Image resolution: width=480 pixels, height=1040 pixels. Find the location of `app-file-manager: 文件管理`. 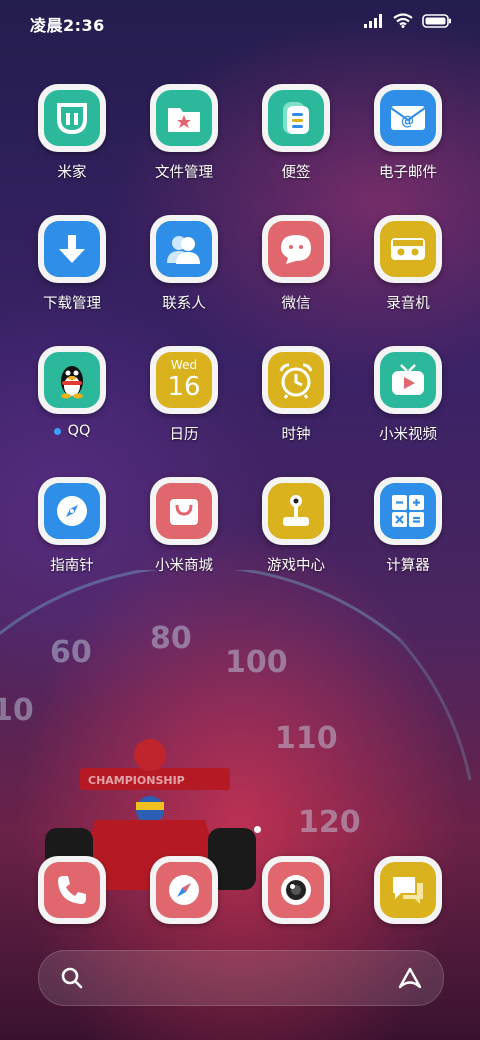

app-file-manager: 文件管理 is located at coordinates (184, 133).